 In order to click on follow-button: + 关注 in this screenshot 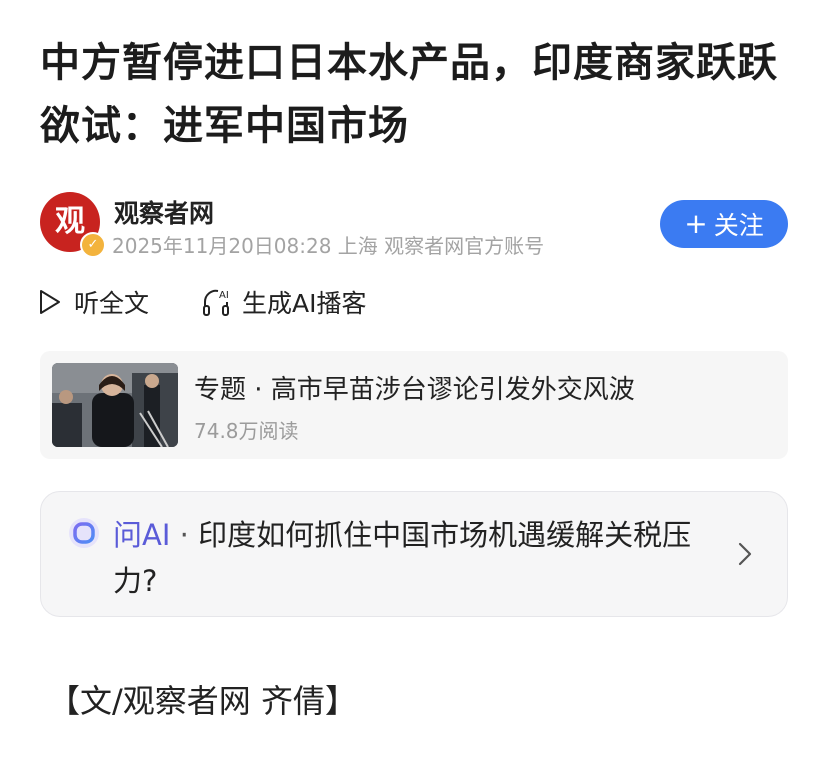, I will do `click(724, 224)`.